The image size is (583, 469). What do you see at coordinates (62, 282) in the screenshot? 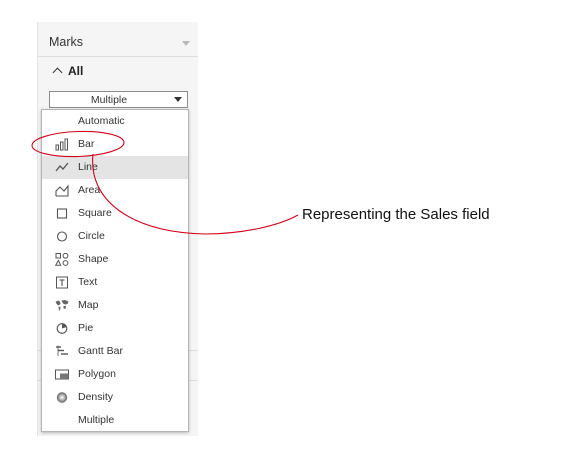
I see `text-icon` at bounding box center [62, 282].